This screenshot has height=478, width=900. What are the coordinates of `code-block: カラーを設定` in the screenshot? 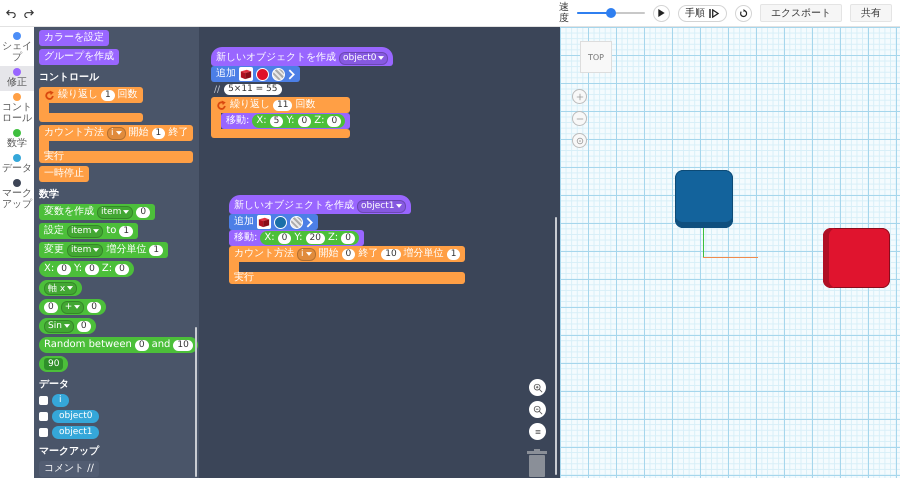 It's located at (74, 38).